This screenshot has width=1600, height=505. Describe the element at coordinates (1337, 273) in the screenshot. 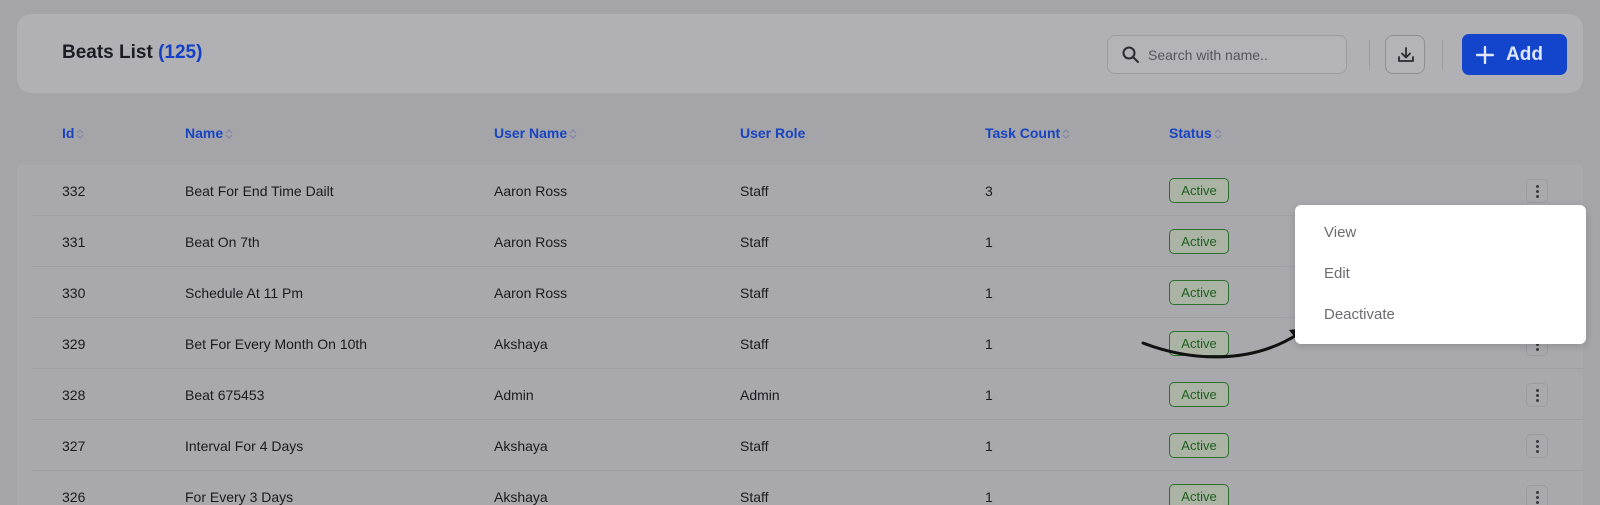

I see `menu-item-edit: Edit` at that location.